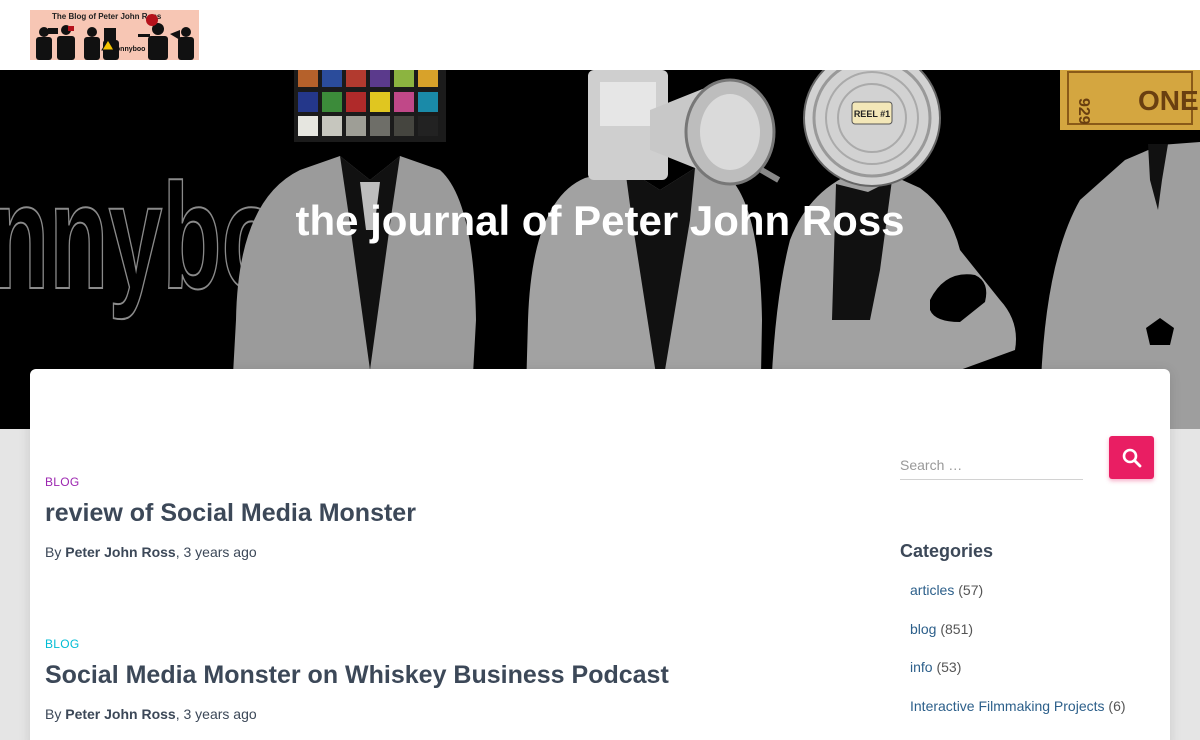 The height and width of the screenshot is (740, 1200). What do you see at coordinates (1018, 640) in the screenshot?
I see `category-item: blog (851)` at bounding box center [1018, 640].